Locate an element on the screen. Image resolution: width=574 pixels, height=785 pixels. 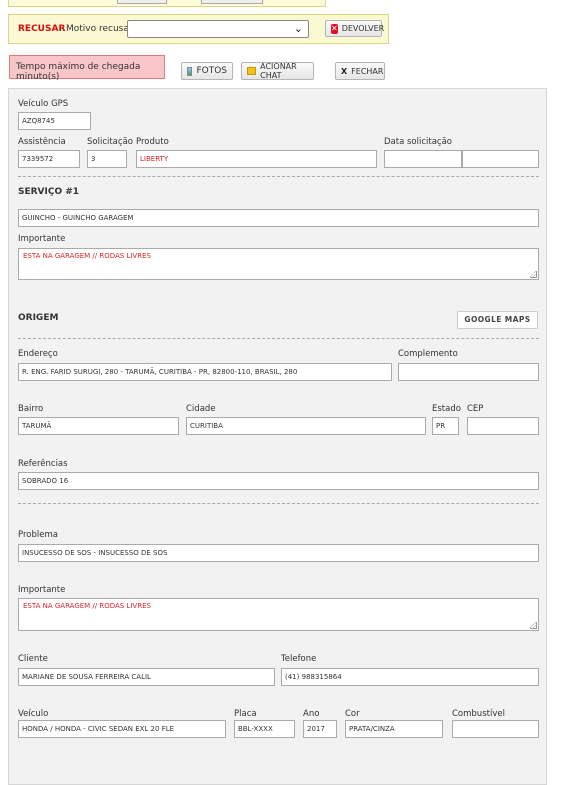
problema-label: Problema is located at coordinates (38, 535).